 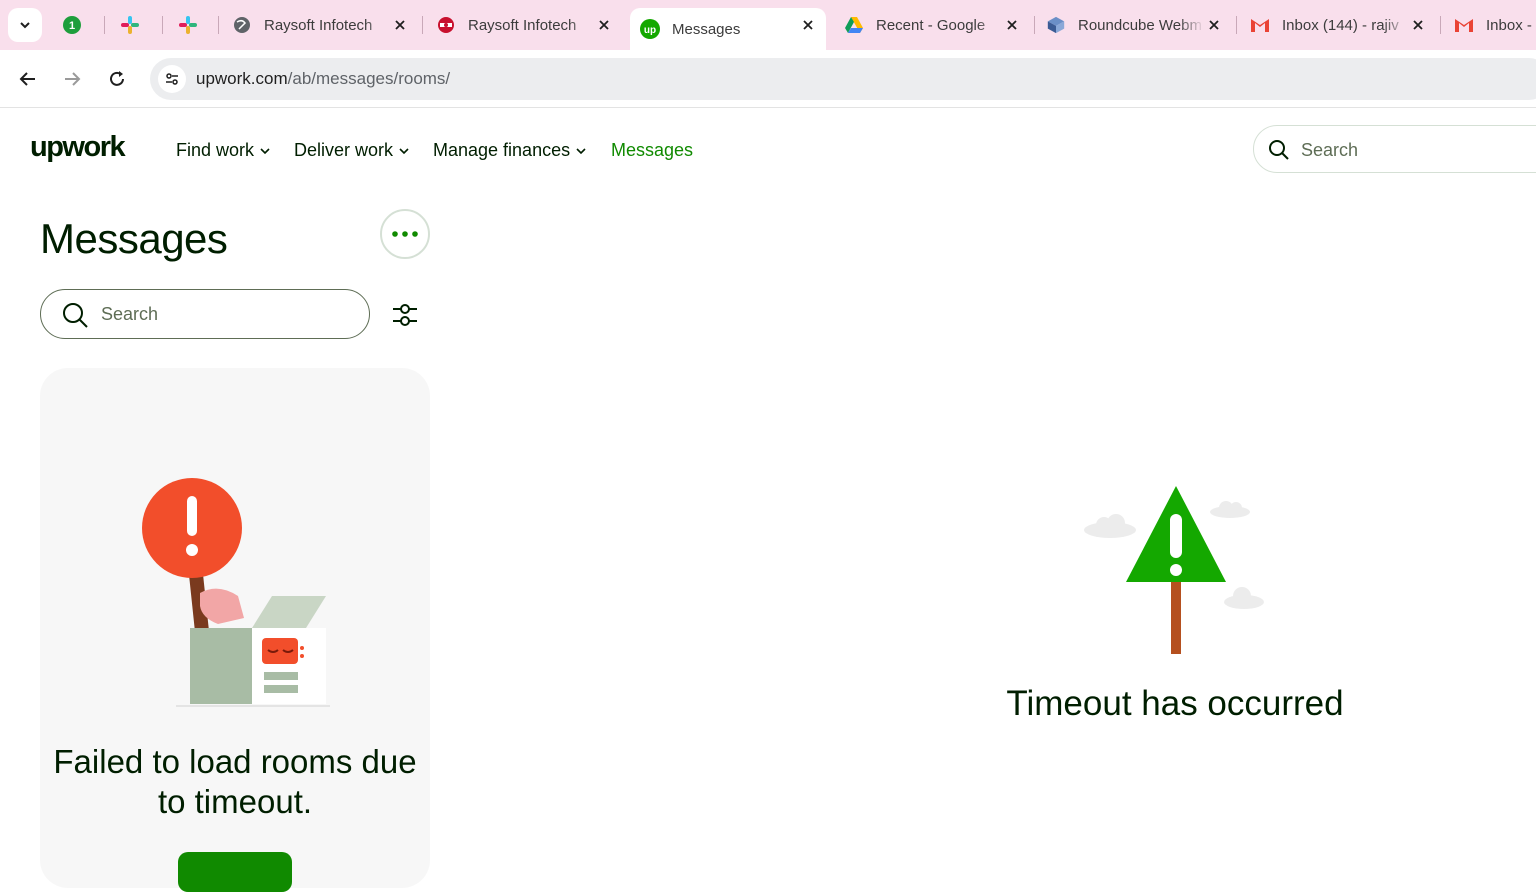 What do you see at coordinates (931, 25) in the screenshot?
I see `tab-title: Recent - Google` at bounding box center [931, 25].